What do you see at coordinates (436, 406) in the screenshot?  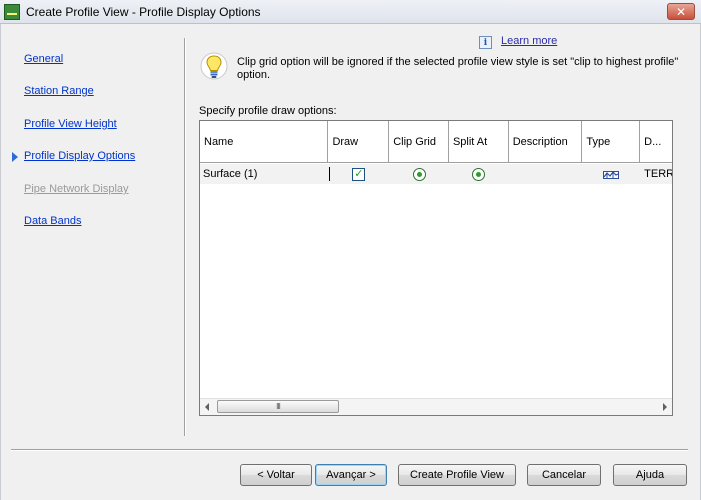 I see `horizontal-scrollbar: III` at bounding box center [436, 406].